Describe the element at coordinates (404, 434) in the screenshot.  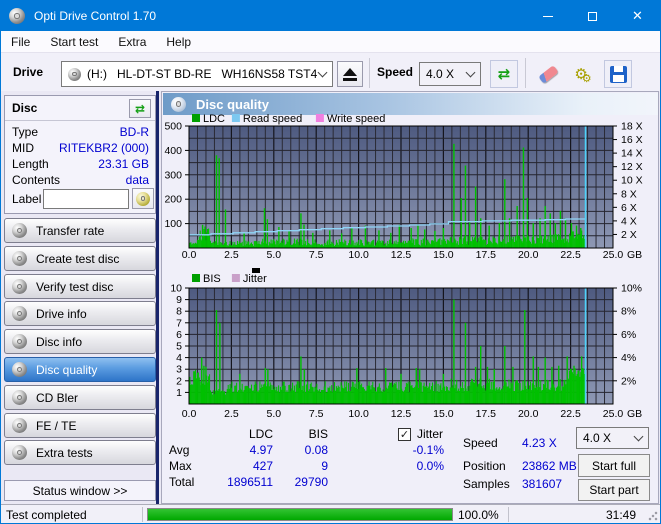
I see `jitter-checkbox: ✓` at that location.